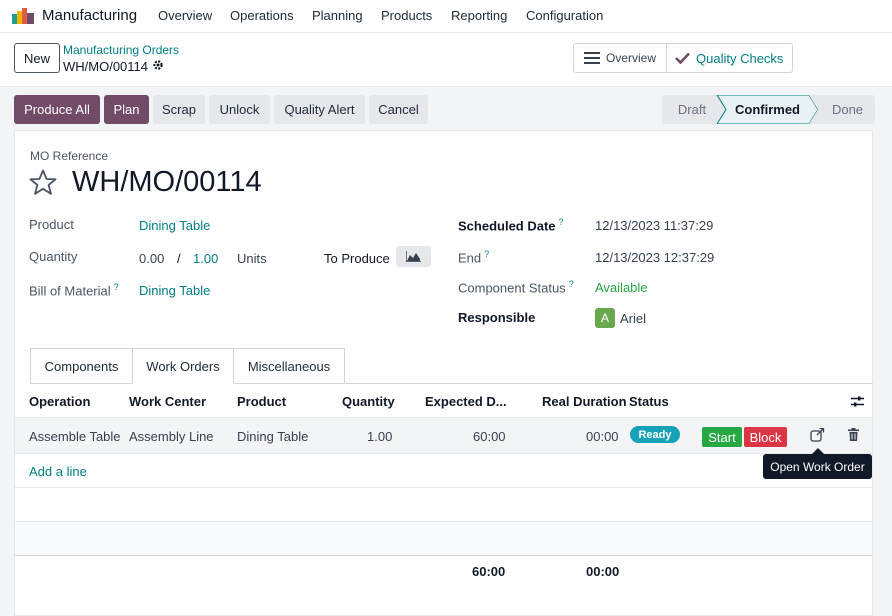  What do you see at coordinates (179, 109) in the screenshot?
I see `scrap-button: Scrap` at bounding box center [179, 109].